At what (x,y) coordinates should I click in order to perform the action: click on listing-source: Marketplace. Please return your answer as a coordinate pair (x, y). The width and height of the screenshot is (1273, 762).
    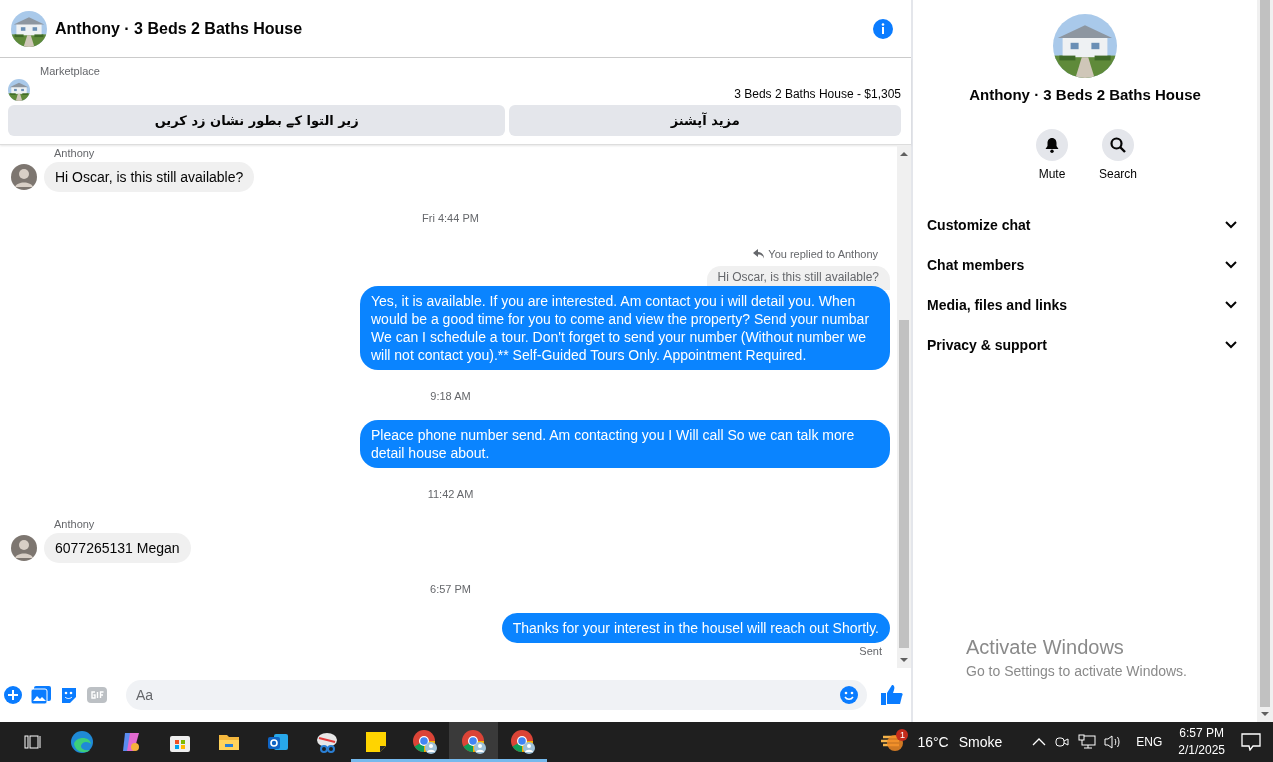
    Looking at the image, I should click on (70, 72).